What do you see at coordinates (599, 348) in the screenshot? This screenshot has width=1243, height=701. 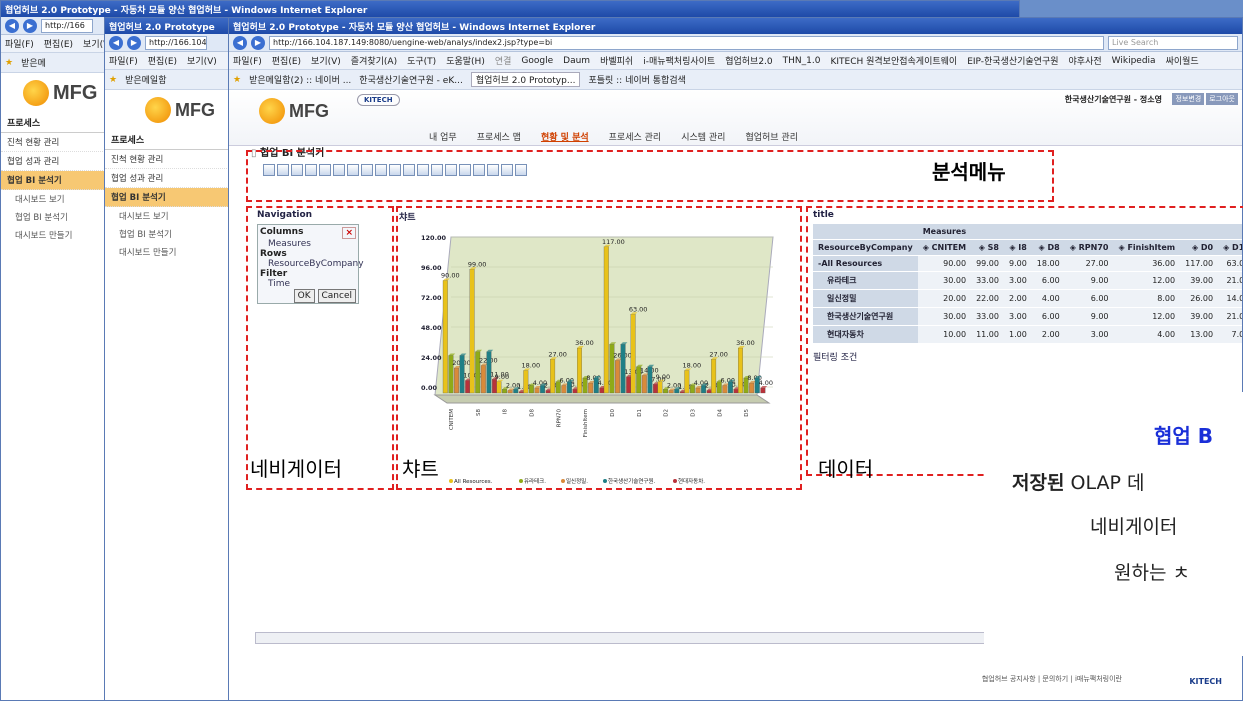 I see `chart-highlight` at bounding box center [599, 348].